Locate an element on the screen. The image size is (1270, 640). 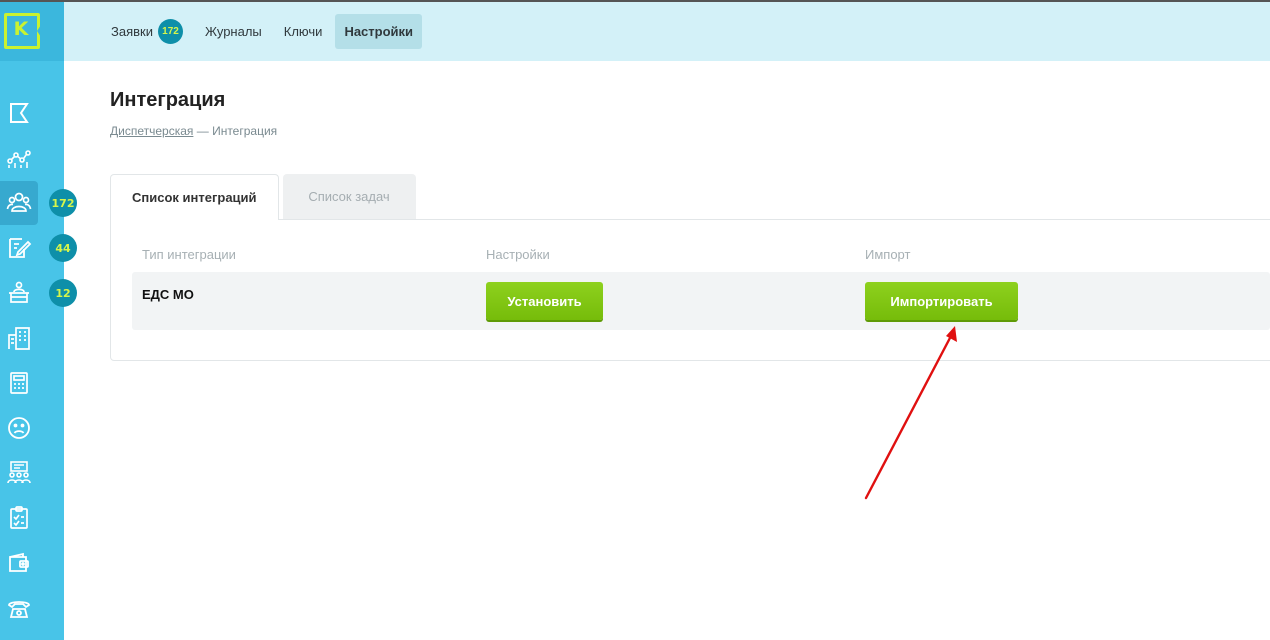
flag-icon is located at coordinates (19, 113).